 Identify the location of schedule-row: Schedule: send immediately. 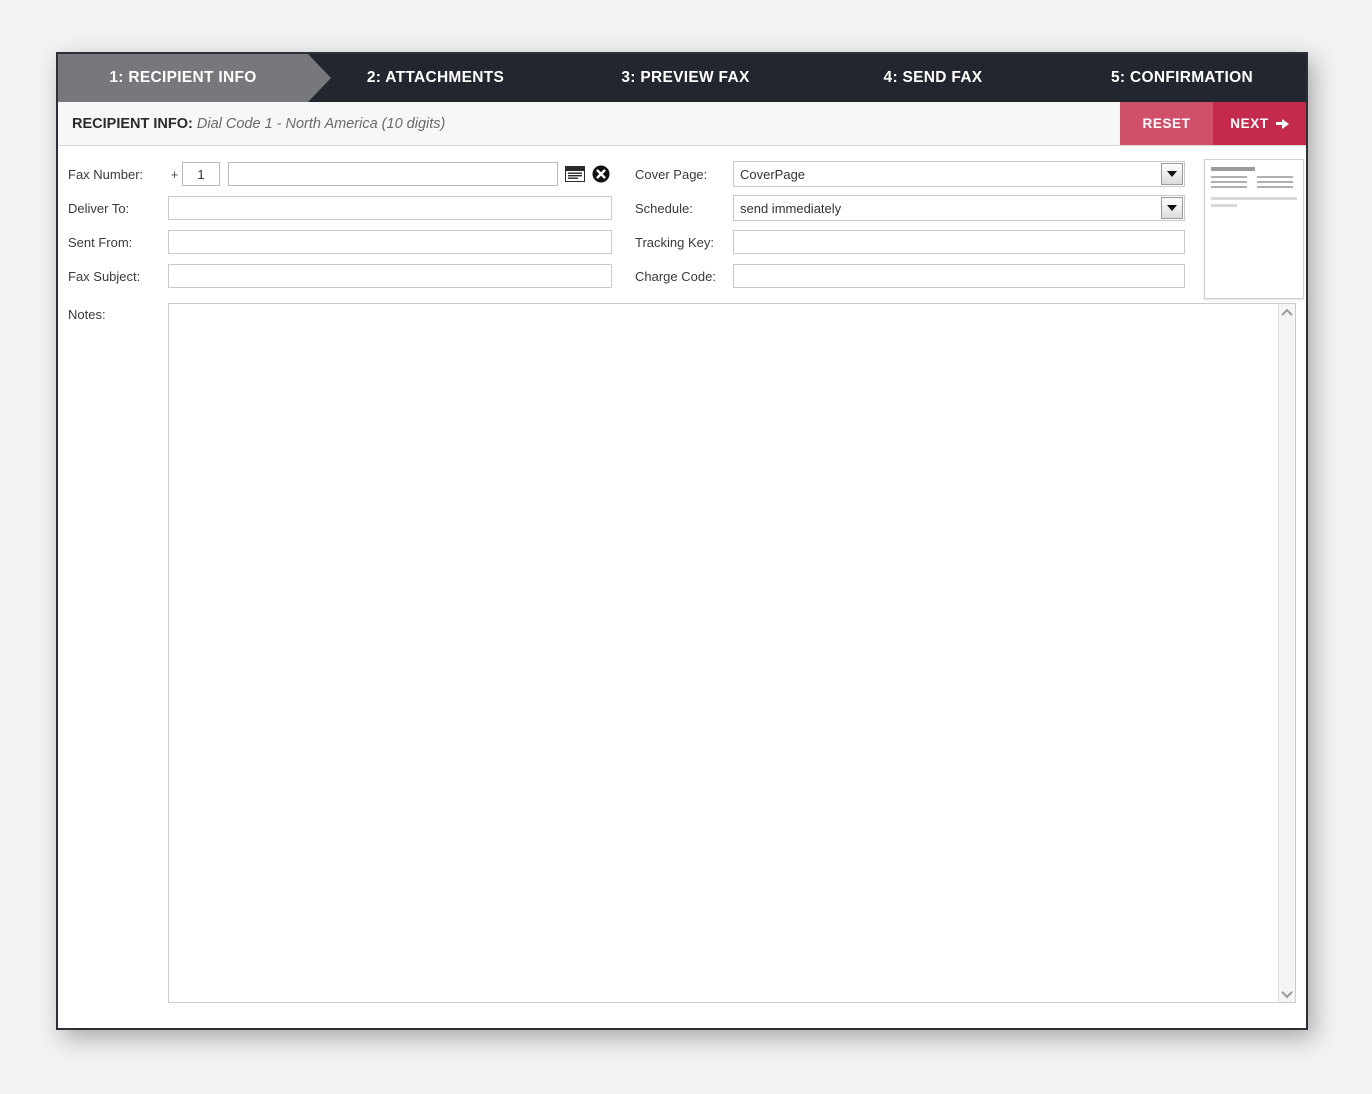
(914, 208).